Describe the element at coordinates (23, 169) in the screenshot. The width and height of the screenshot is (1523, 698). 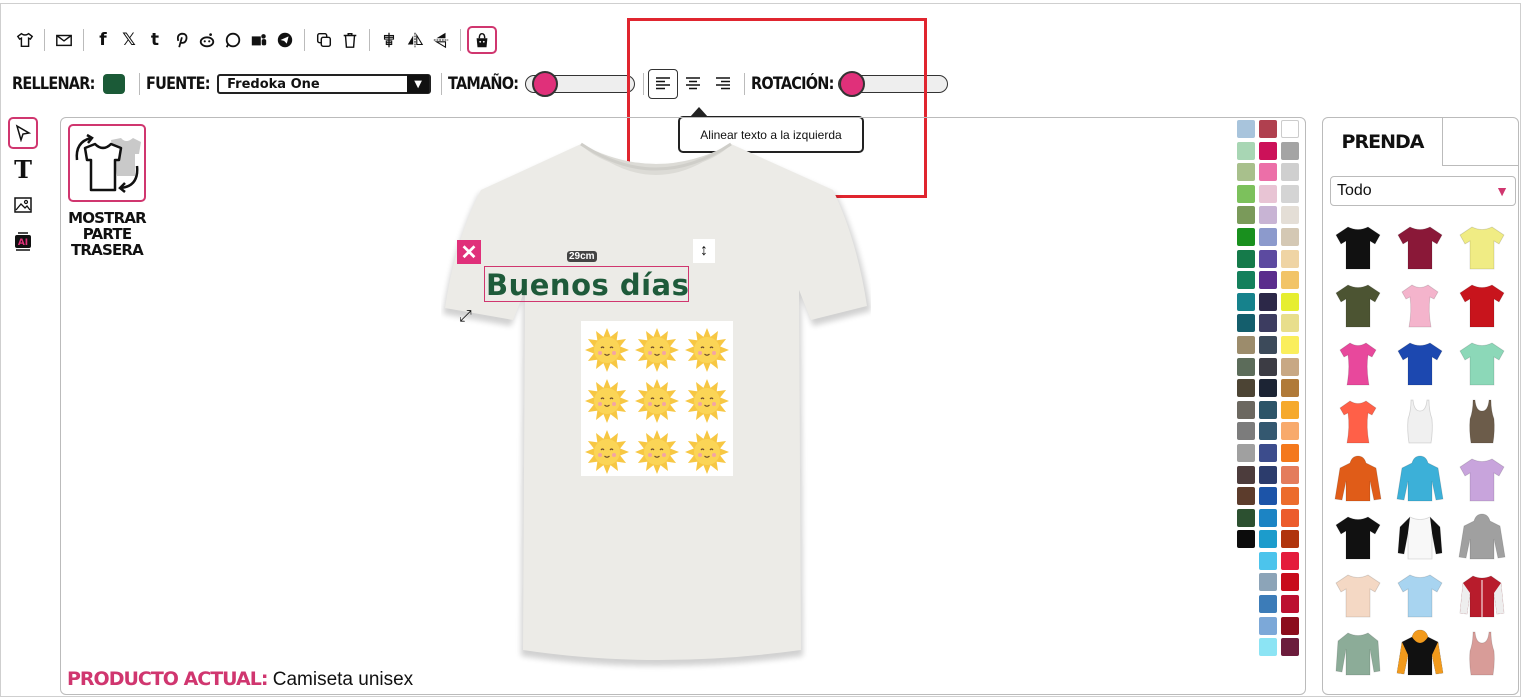
I see `text-tool-icon: T` at that location.